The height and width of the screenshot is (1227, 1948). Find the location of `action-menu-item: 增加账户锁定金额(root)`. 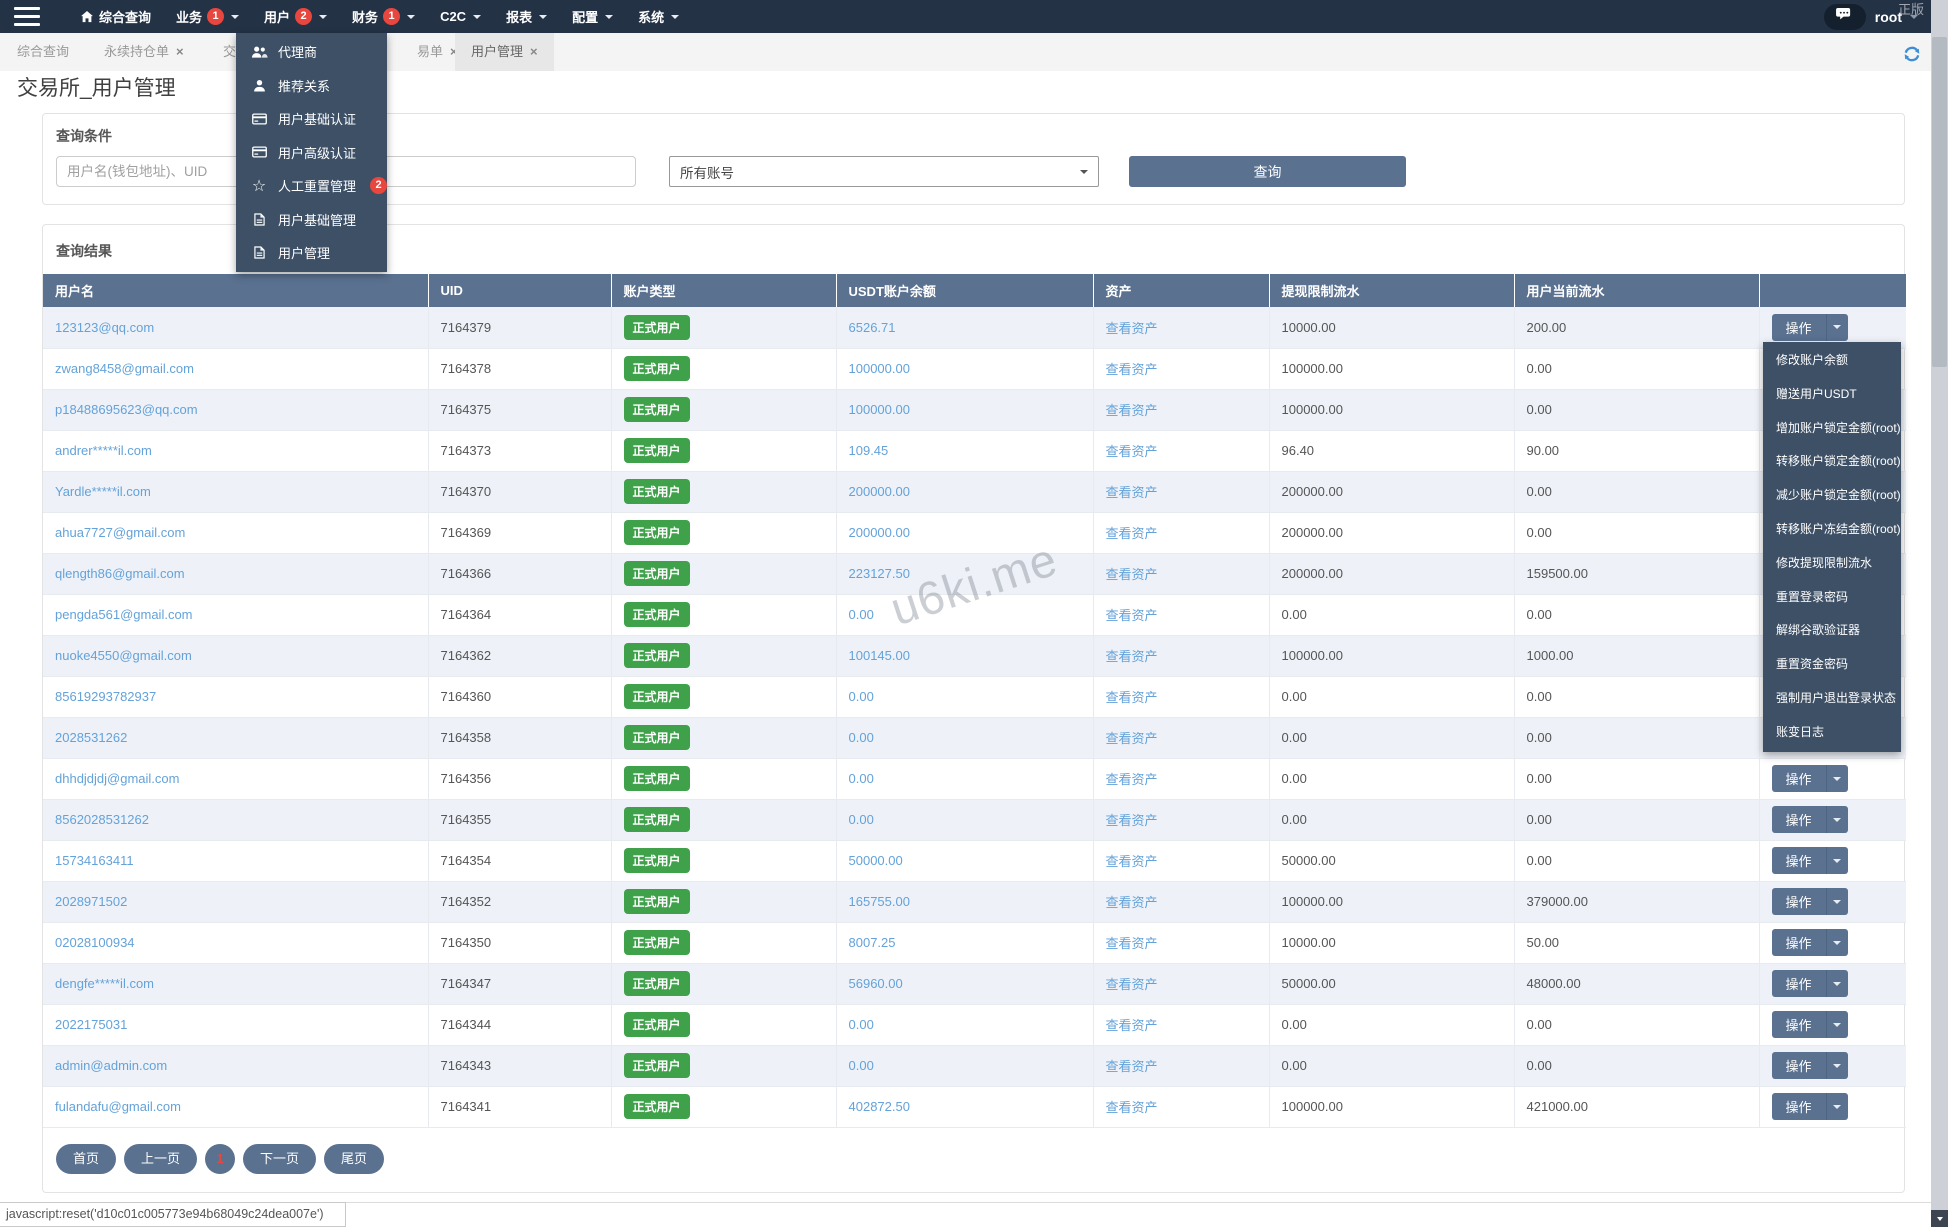

action-menu-item: 增加账户锁定金额(root) is located at coordinates (1832, 429).